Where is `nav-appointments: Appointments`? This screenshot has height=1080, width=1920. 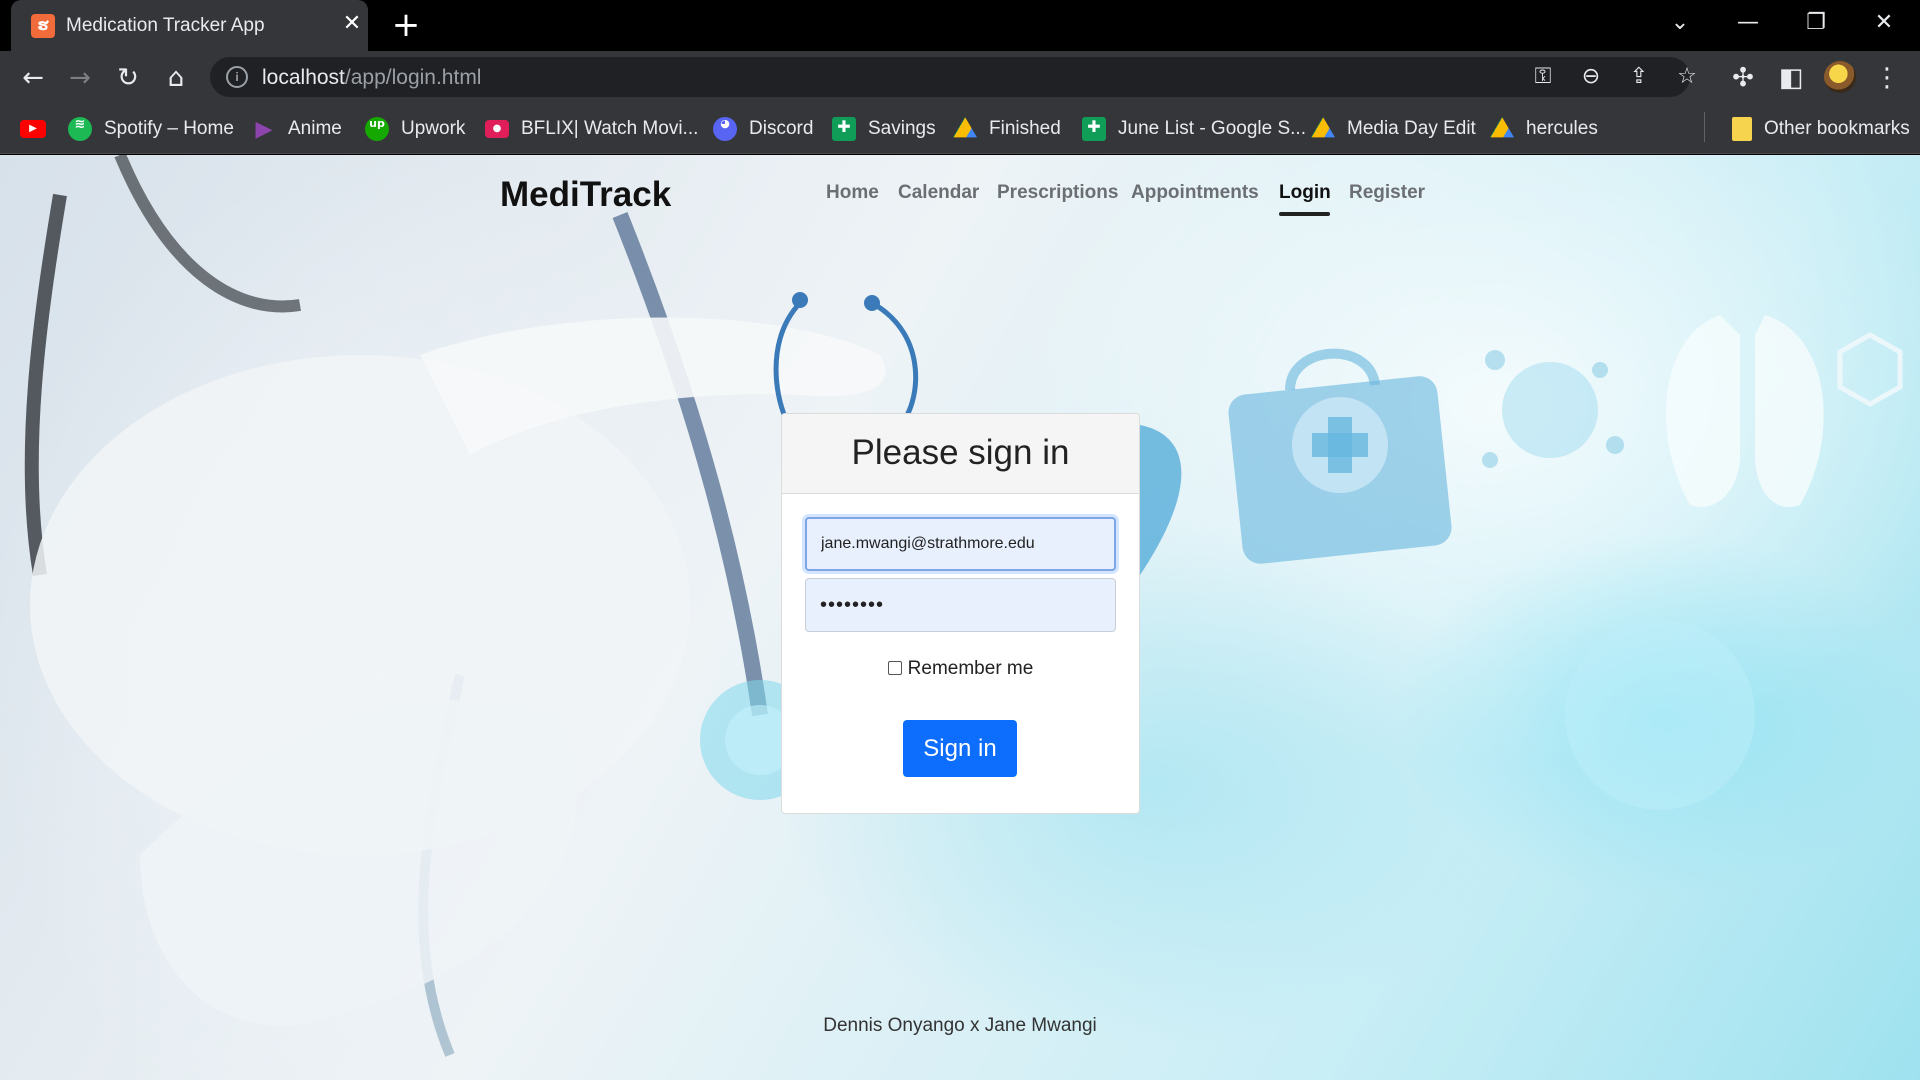 nav-appointments: Appointments is located at coordinates (1195, 193).